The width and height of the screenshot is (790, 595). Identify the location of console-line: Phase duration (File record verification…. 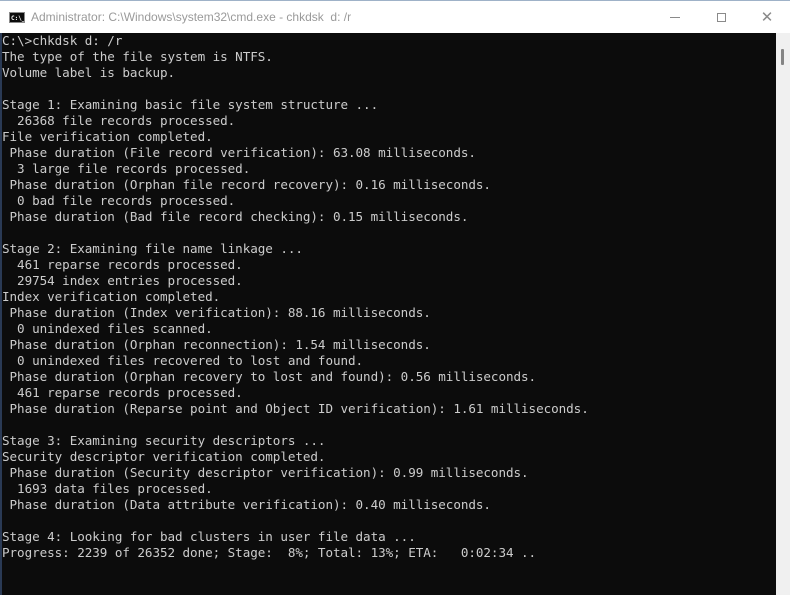
(239, 152).